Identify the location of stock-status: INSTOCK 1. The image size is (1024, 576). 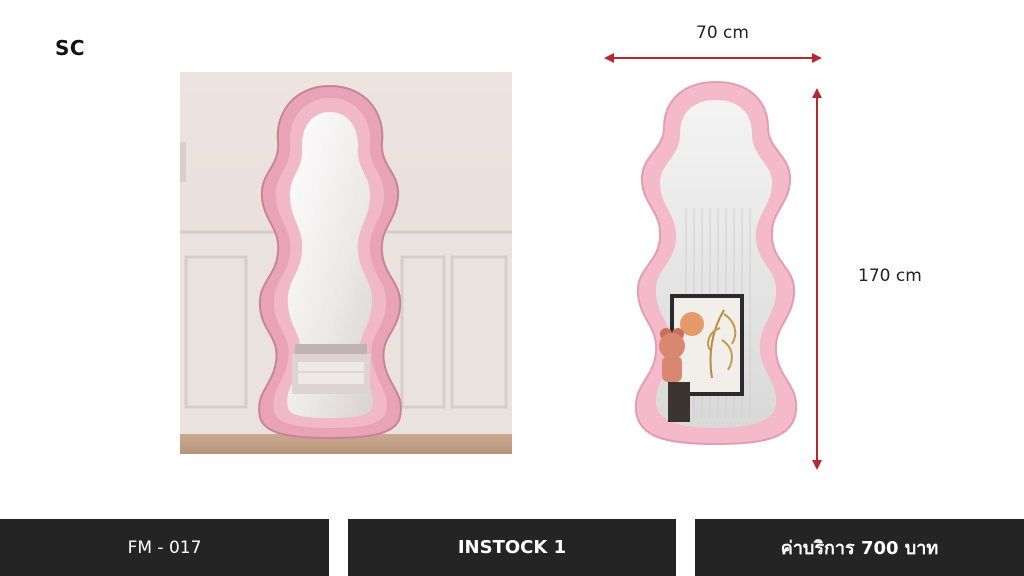
(512, 547).